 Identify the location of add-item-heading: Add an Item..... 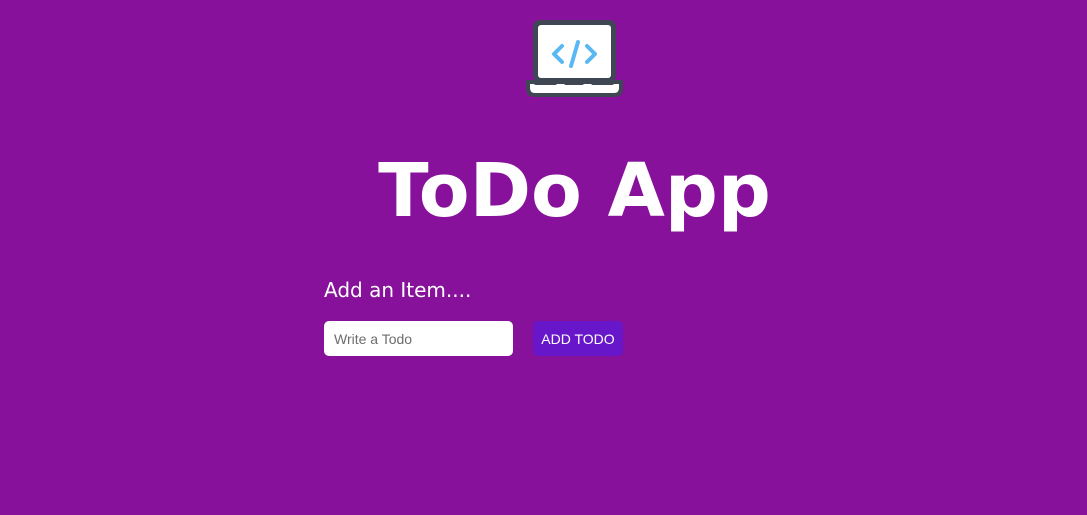
(398, 290).